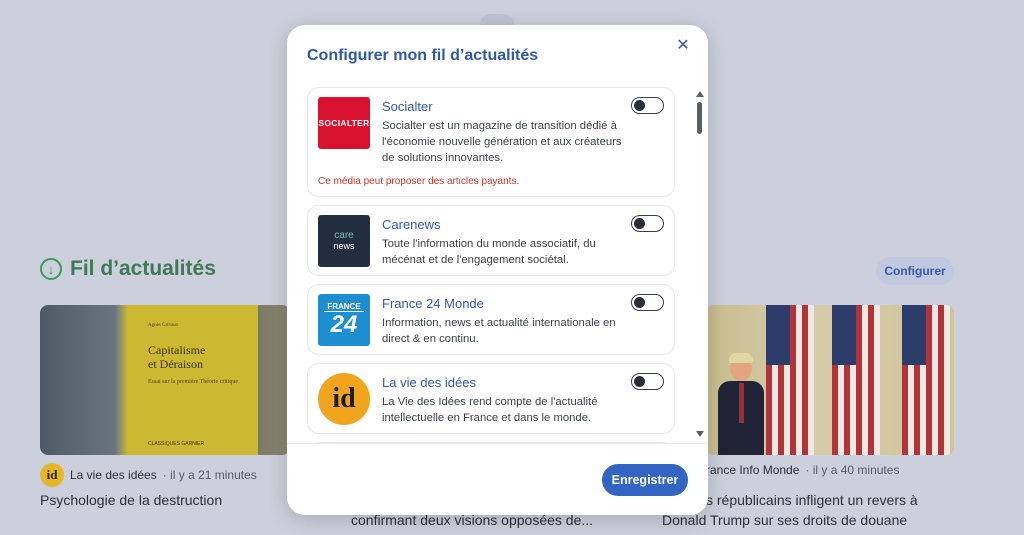  Describe the element at coordinates (131, 500) in the screenshot. I see `article-headline: Psychologie de la destruction` at that location.